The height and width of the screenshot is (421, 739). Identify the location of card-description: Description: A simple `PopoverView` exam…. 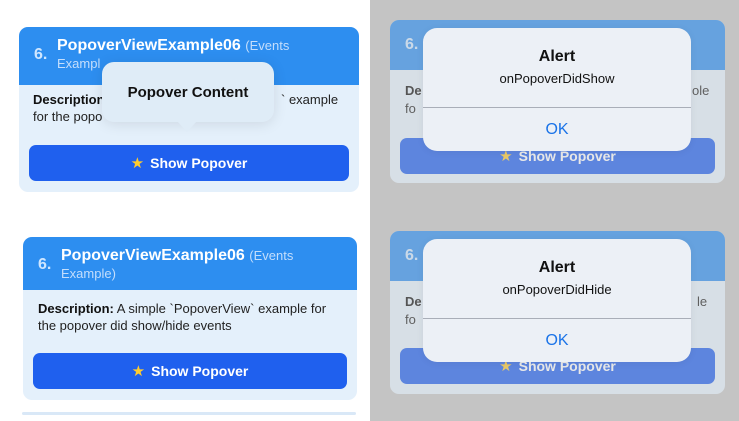
(190, 317).